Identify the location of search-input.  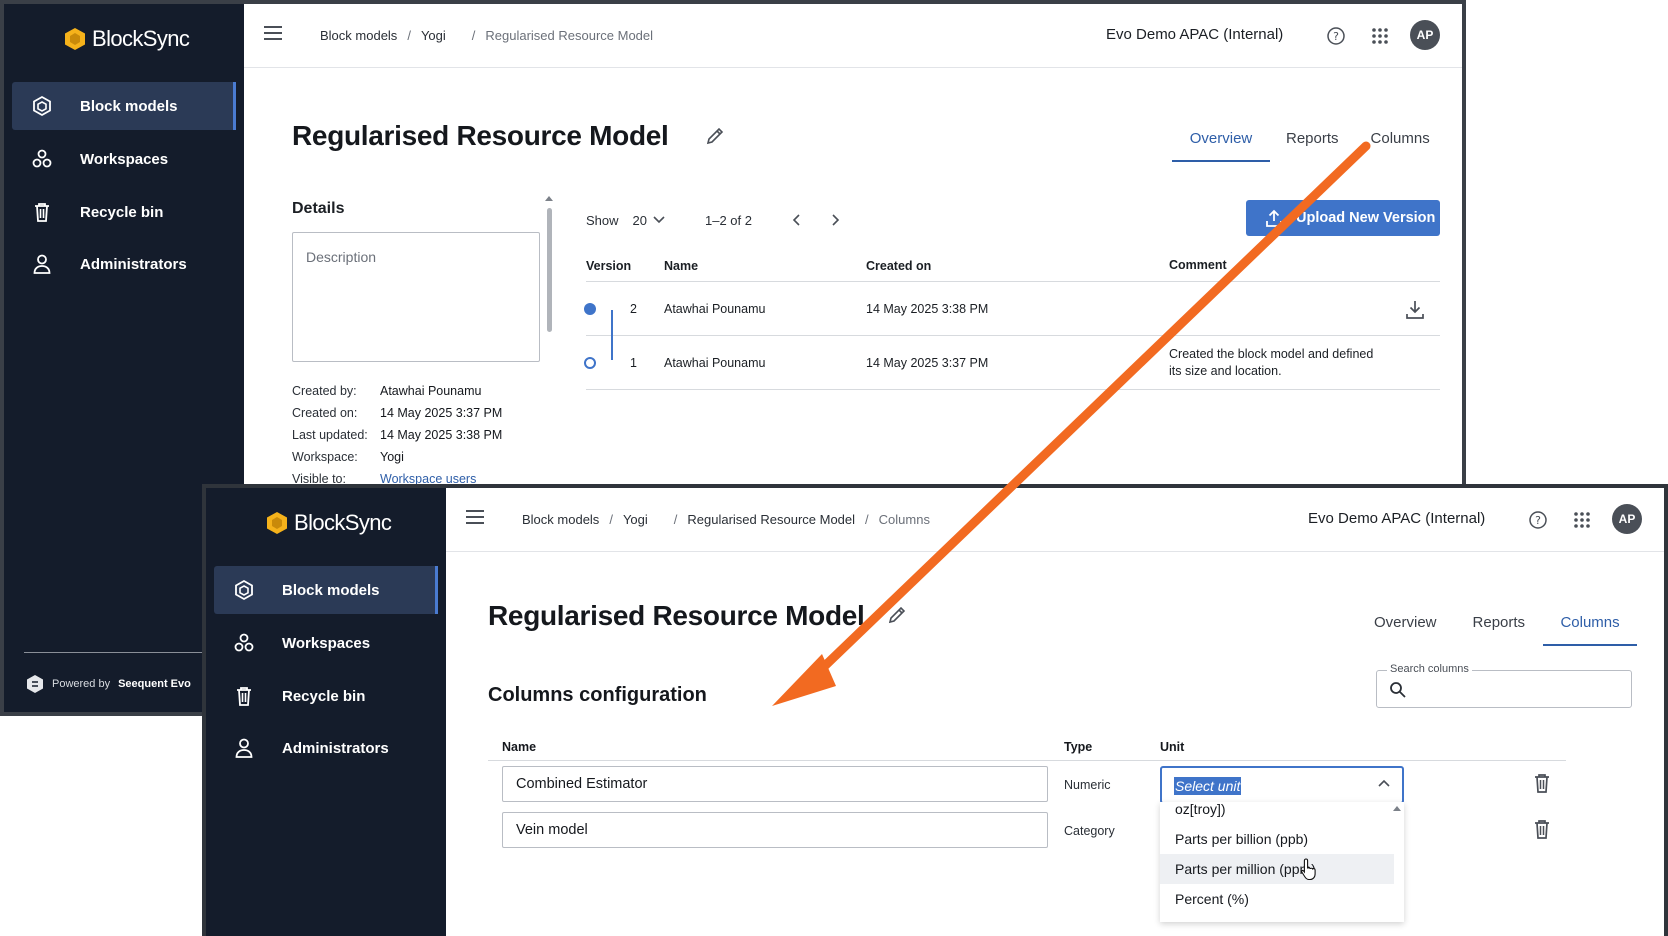
(1517, 689).